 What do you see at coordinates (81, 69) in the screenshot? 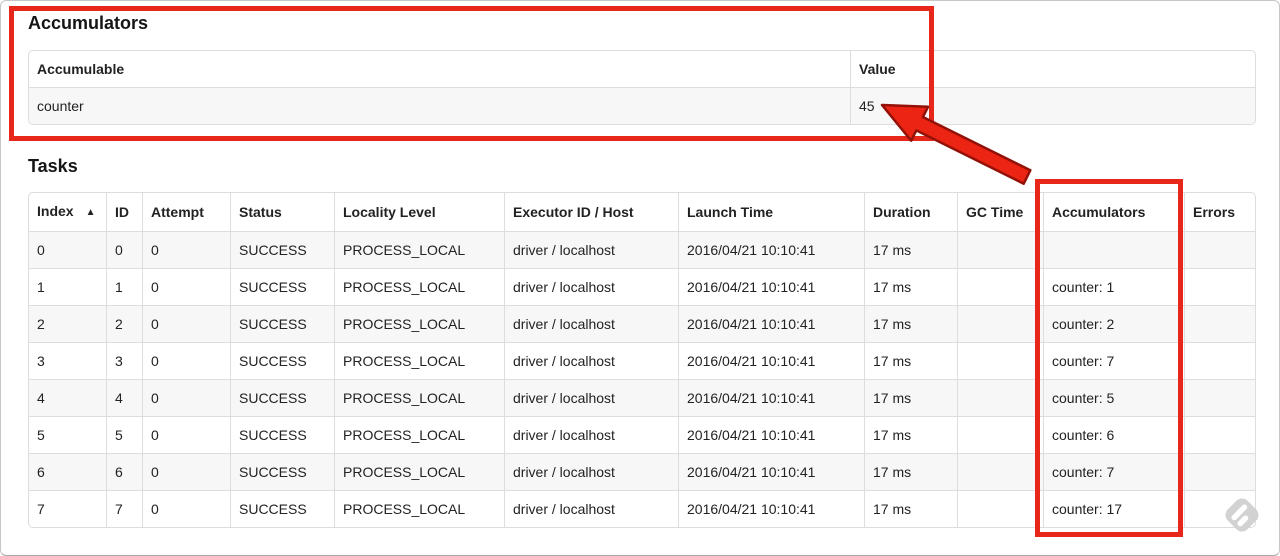
I see `column-header-accumulable: Accumulable` at bounding box center [81, 69].